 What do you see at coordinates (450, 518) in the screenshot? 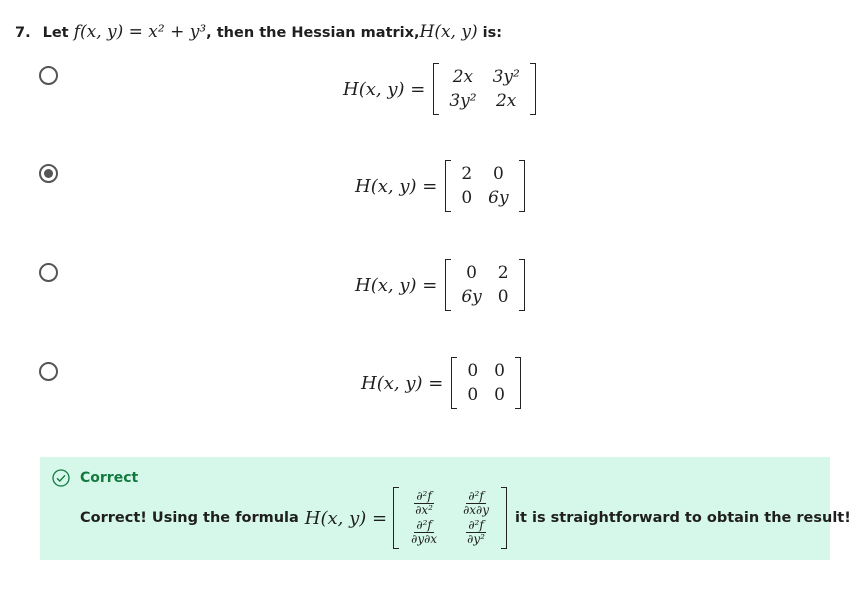
I see `hessian-formula-matrix: ∂²f ∂x² ∂²f ∂x∂y ∂²f ∂y∂x ∂²f ∂y²` at bounding box center [450, 518].